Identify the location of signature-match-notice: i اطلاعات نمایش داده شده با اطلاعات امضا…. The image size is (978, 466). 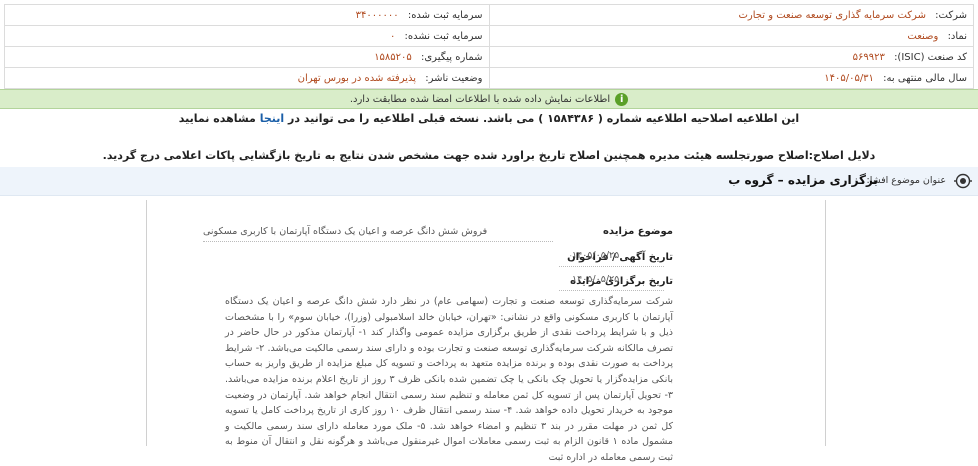
(489, 99).